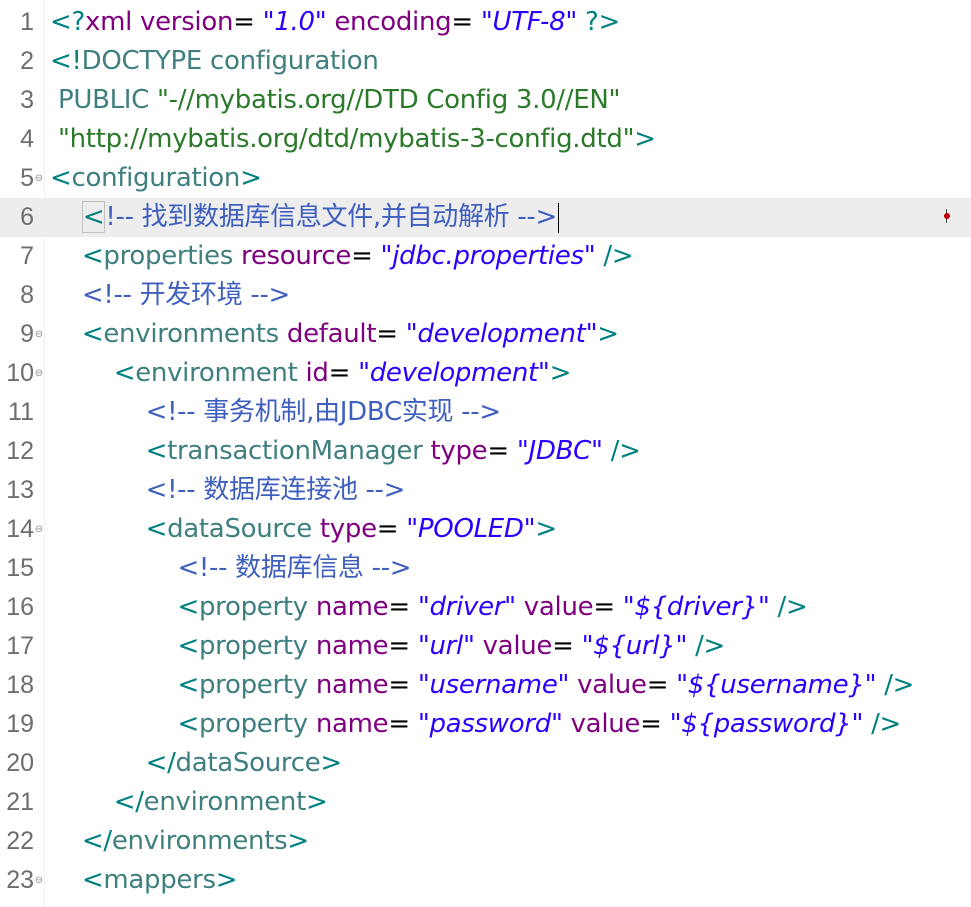  Describe the element at coordinates (766, 724) in the screenshot. I see `token-val: "${password}"` at that location.